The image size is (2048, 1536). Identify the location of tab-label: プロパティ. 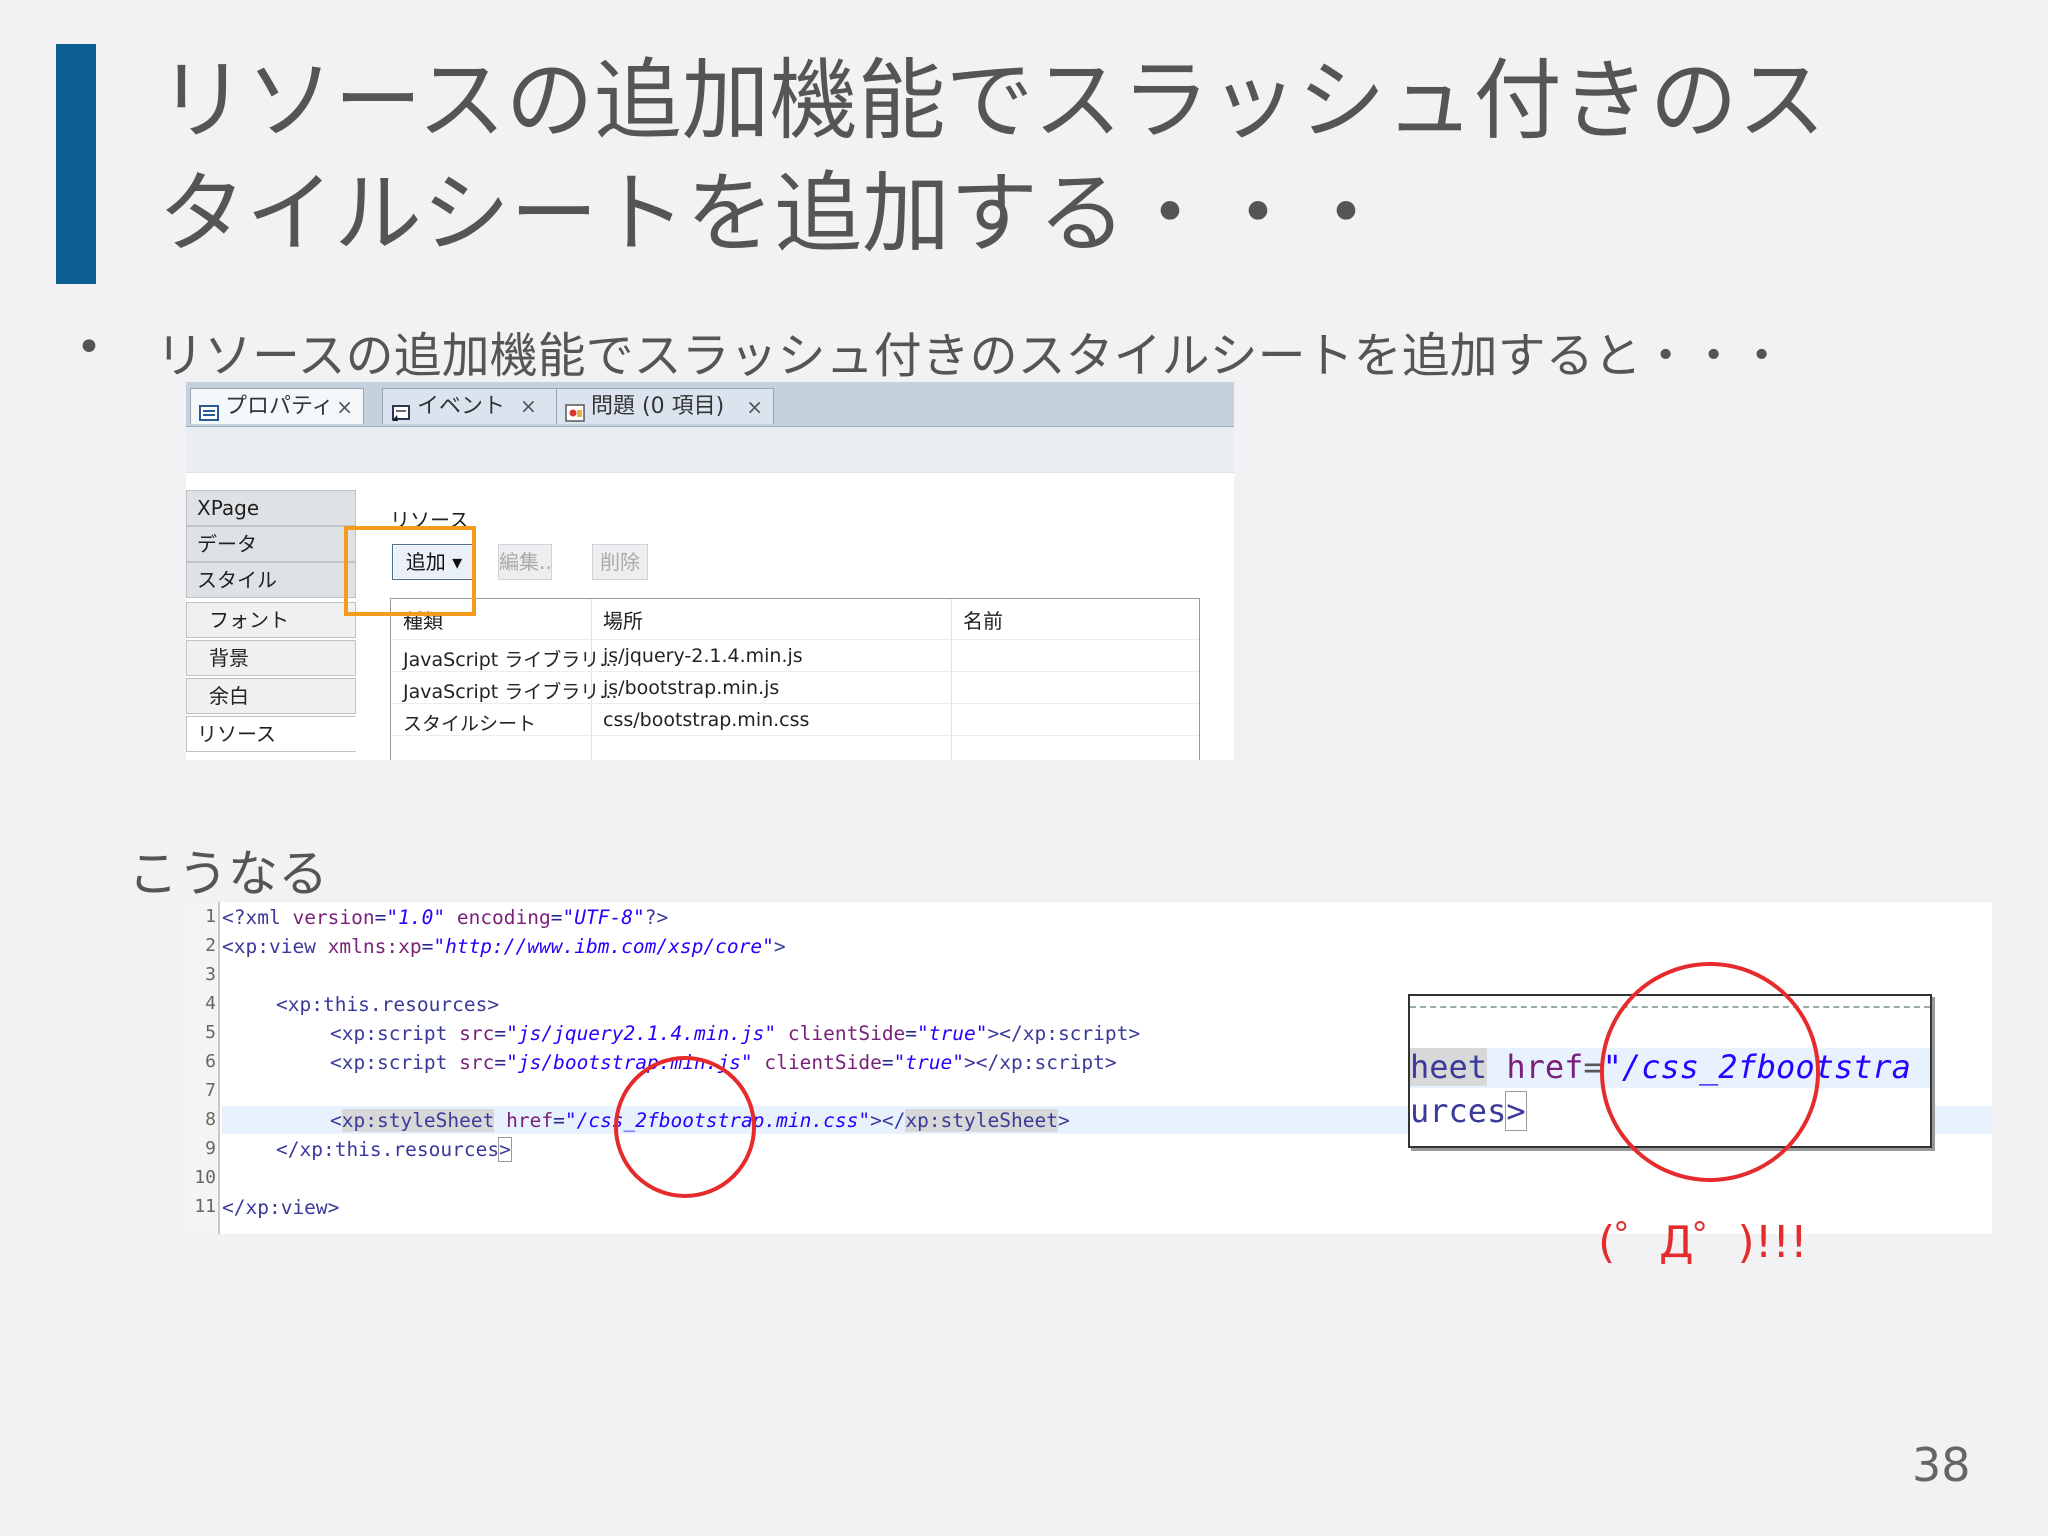
(279, 406).